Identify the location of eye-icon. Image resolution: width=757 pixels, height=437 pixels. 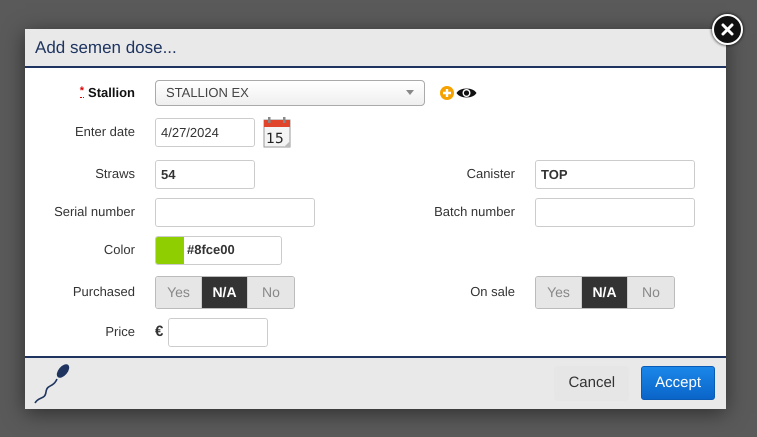
(466, 93).